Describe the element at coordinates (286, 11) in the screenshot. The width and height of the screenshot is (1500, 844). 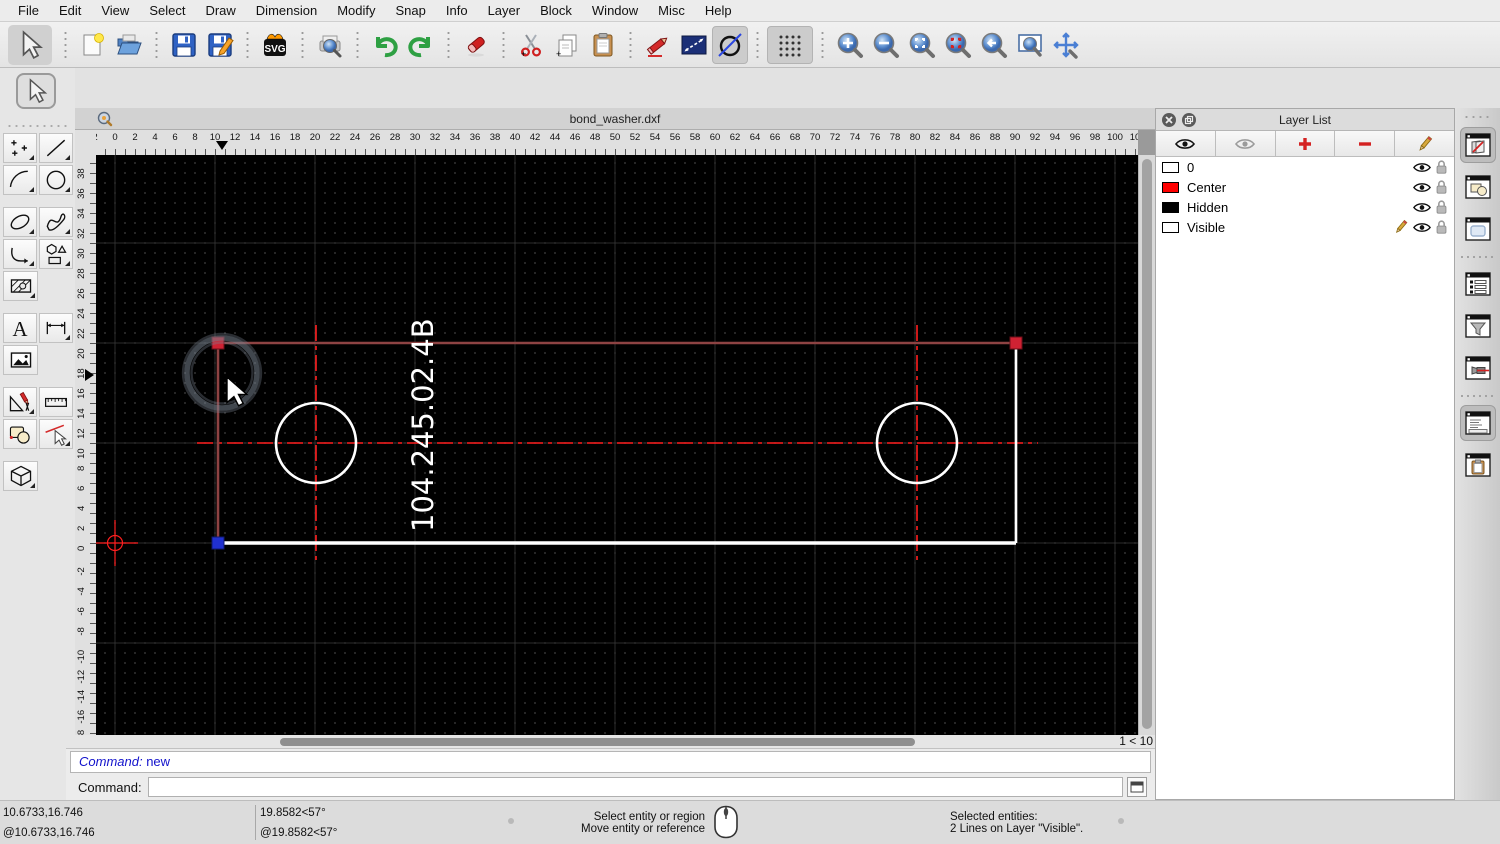
I see `menu-dimension: Dimension` at that location.